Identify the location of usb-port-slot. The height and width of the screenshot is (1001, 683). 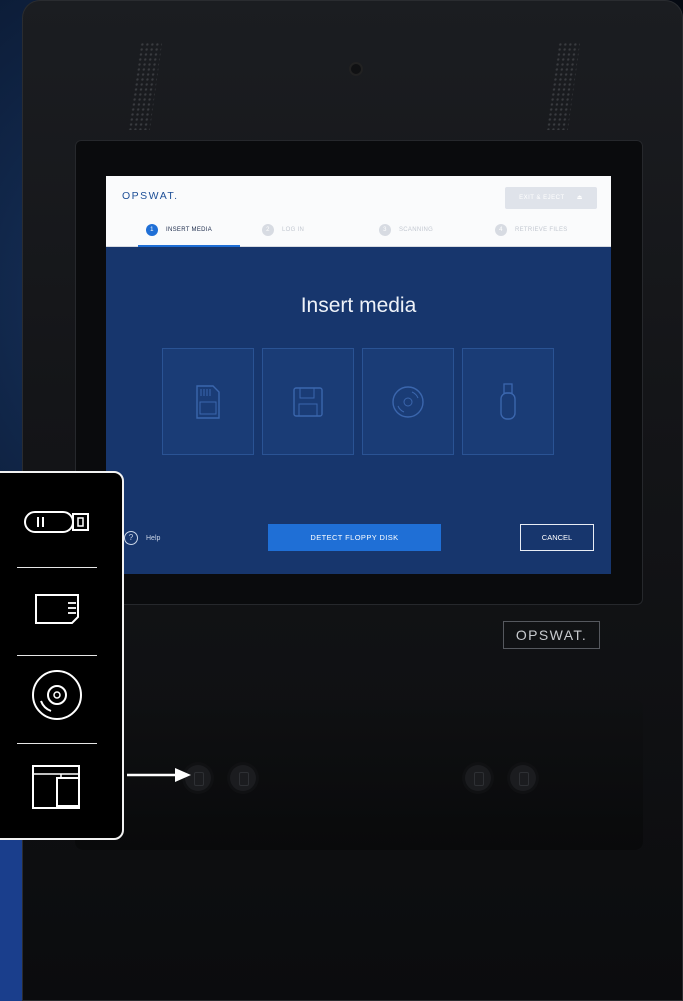
(523, 778).